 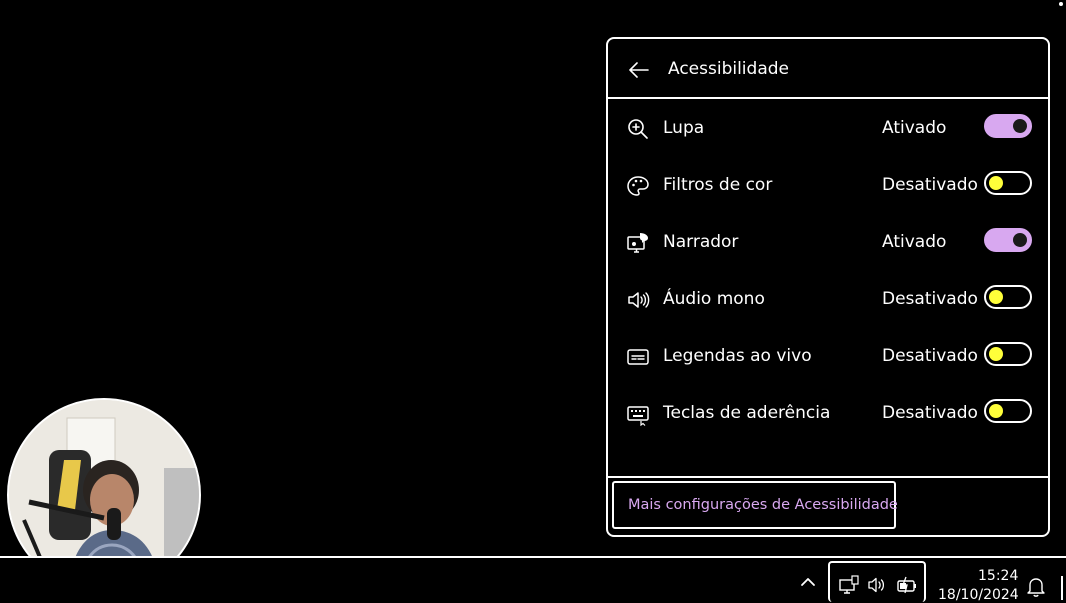 I want to click on setting-label: Narrador, so click(x=701, y=242).